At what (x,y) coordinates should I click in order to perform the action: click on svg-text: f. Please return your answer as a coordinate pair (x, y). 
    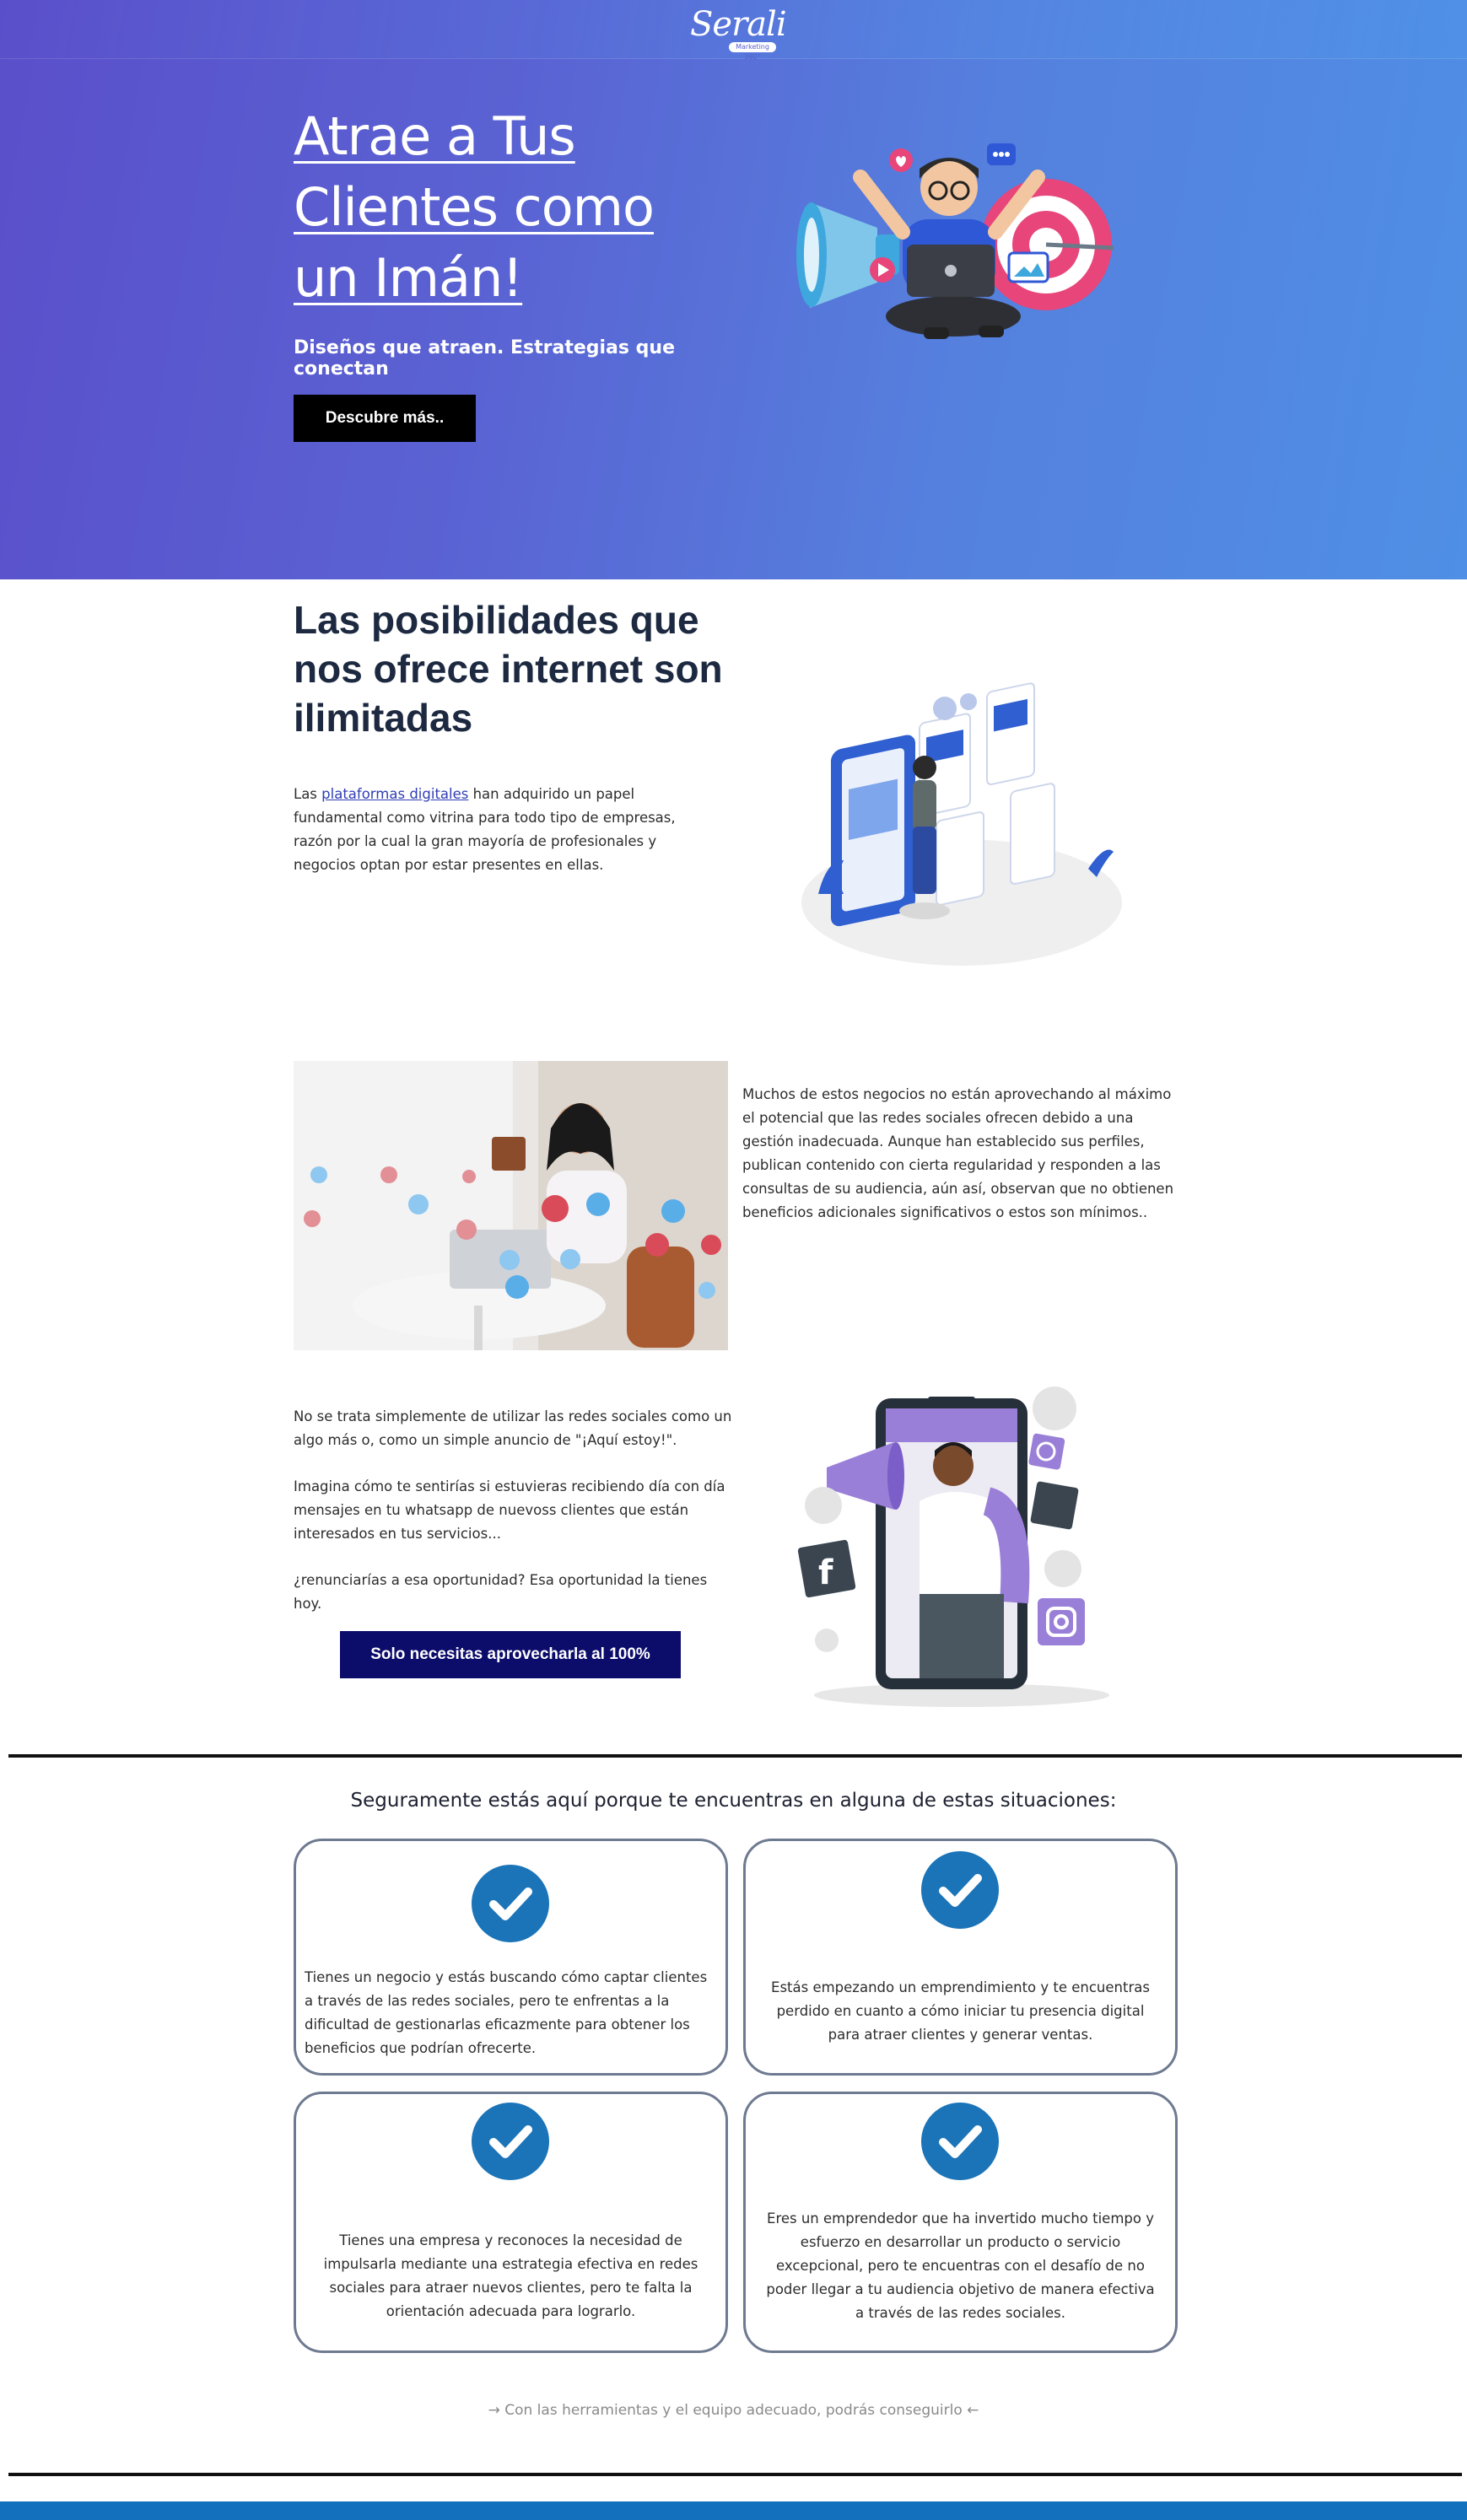
    Looking at the image, I should click on (826, 1572).